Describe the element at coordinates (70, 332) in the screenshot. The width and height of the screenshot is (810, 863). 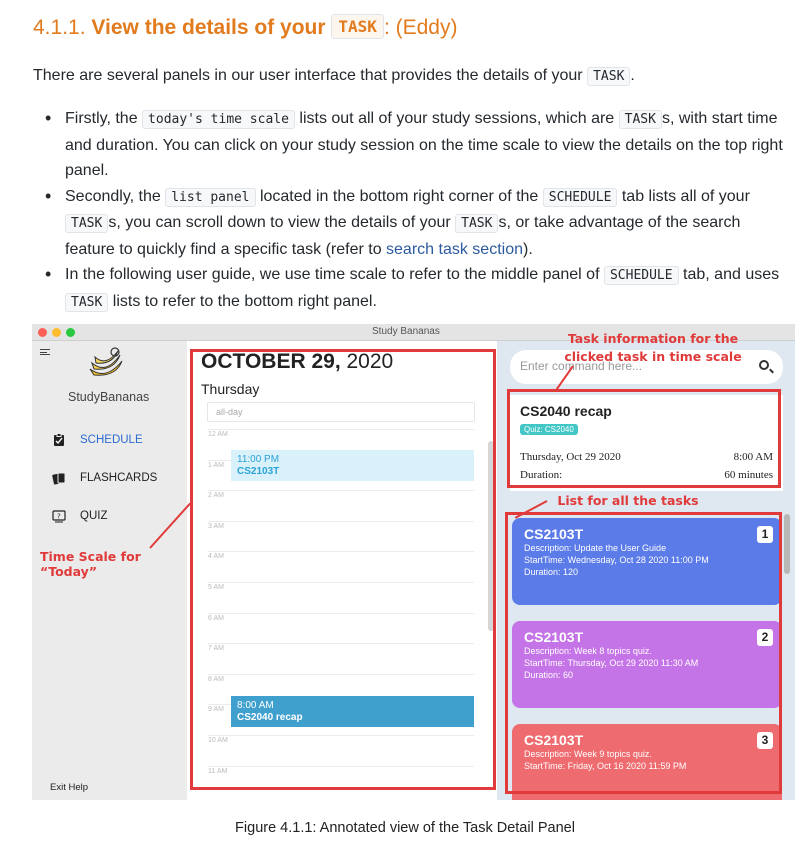
I see `zoom-window-icon` at that location.